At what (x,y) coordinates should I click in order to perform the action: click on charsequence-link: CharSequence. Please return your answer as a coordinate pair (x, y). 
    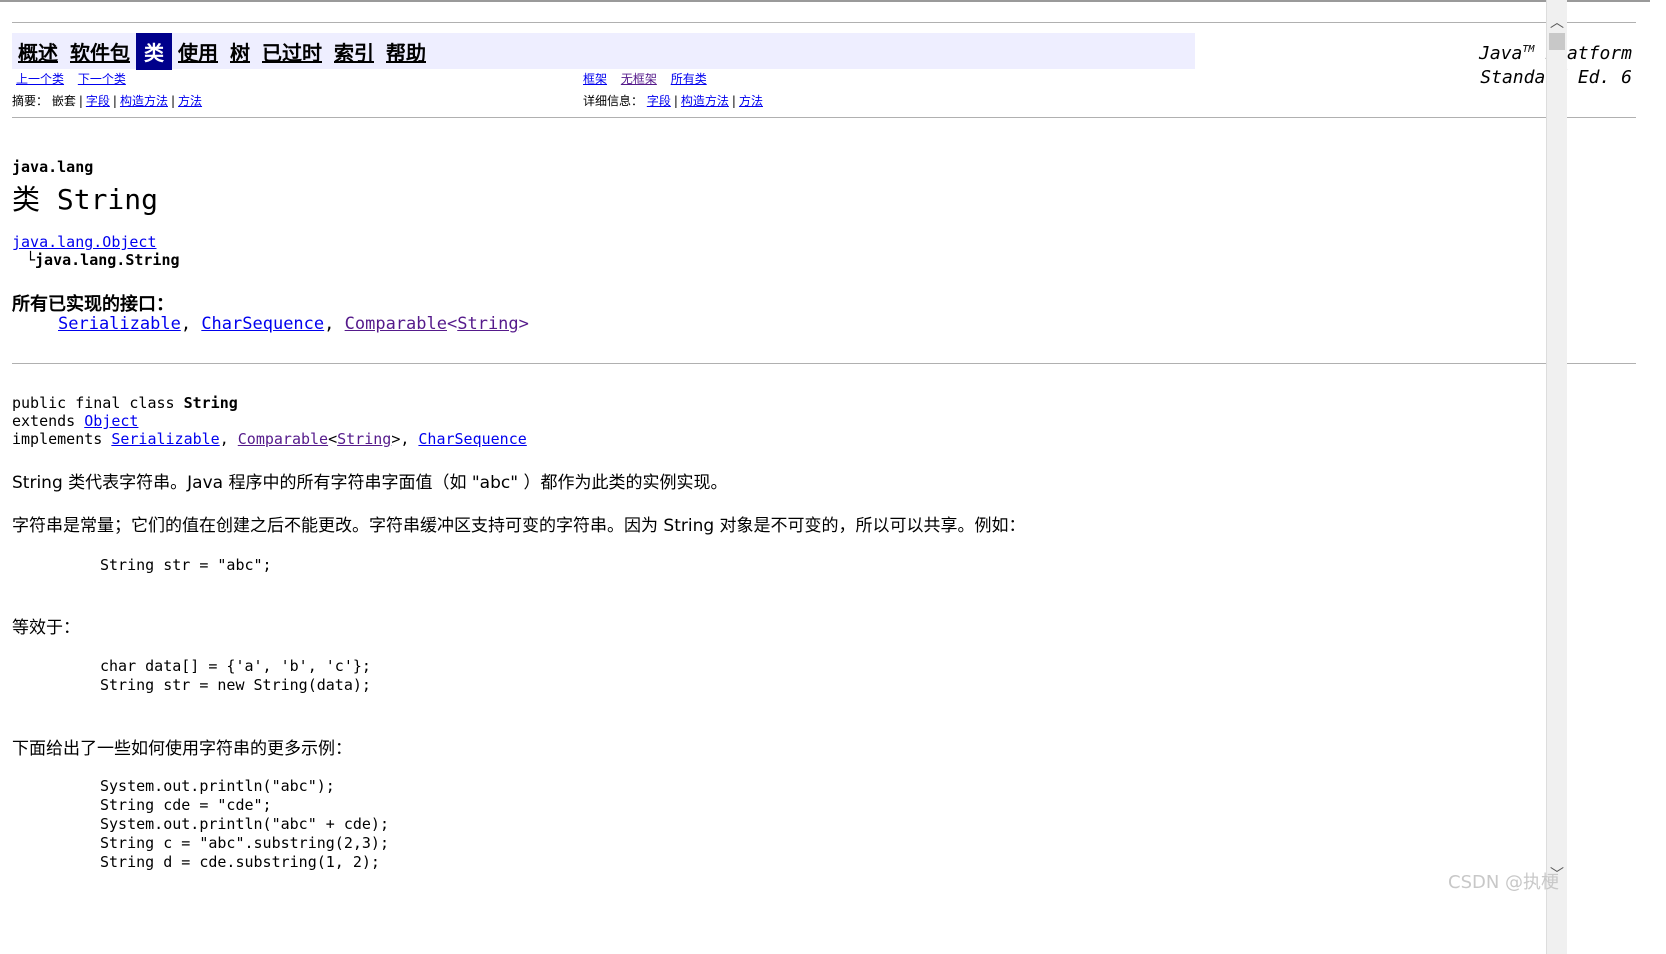
    Looking at the image, I should click on (262, 324).